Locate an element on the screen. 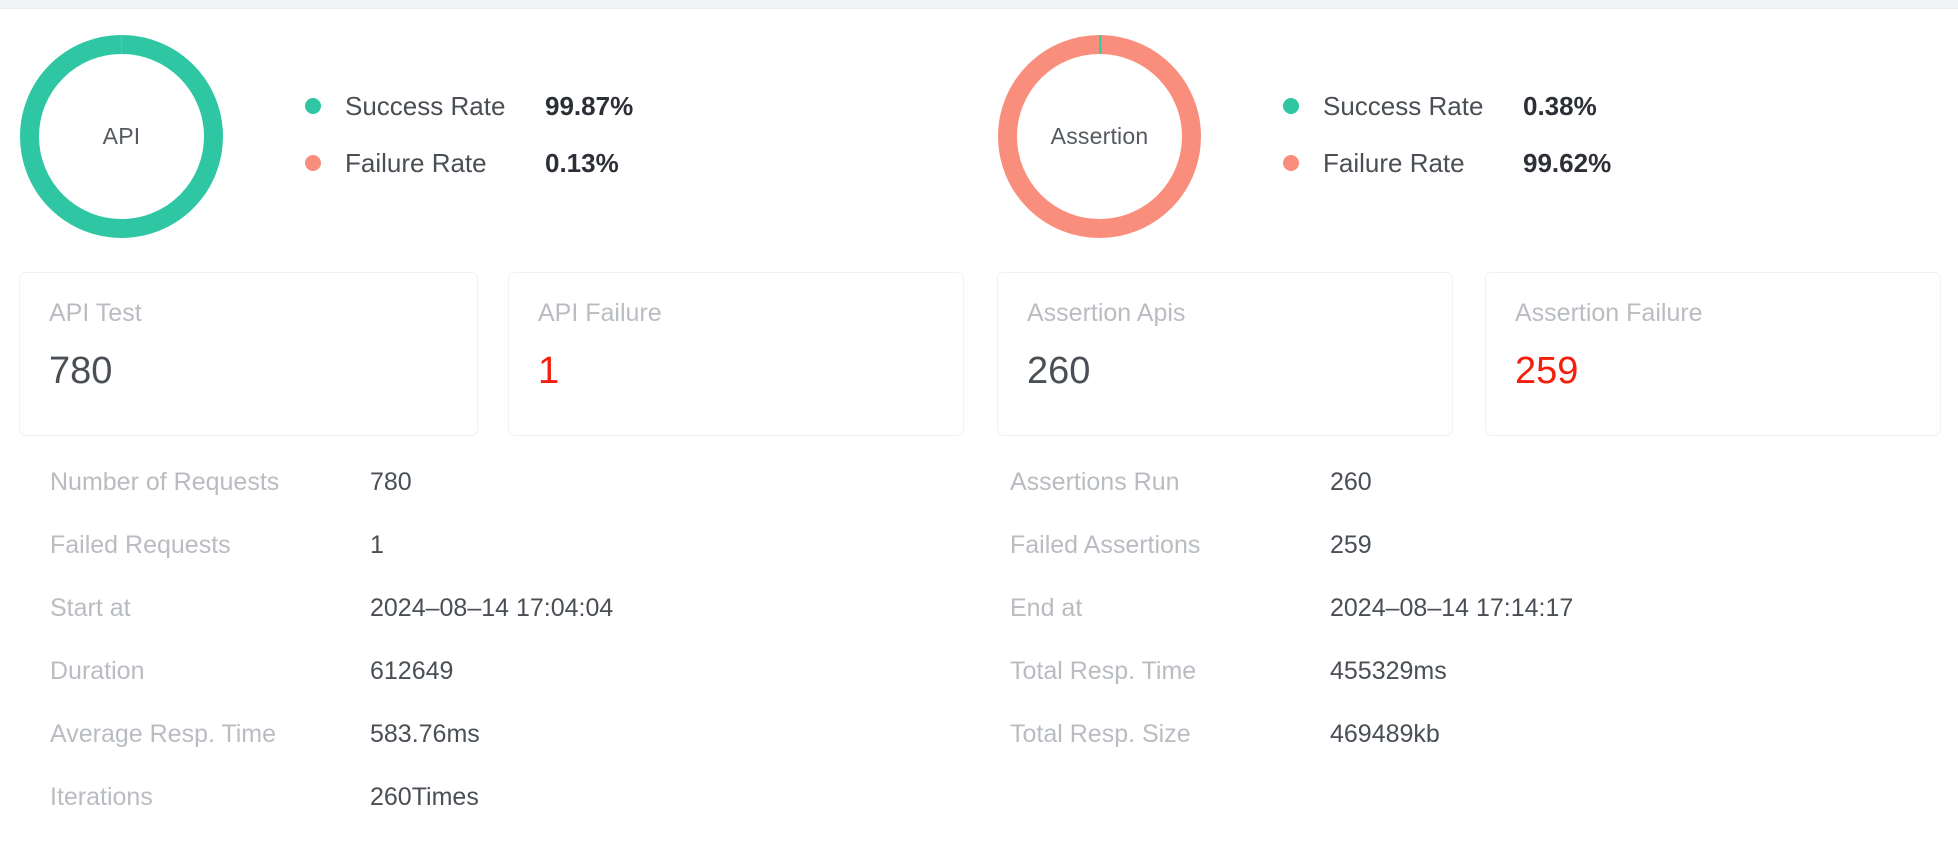 This screenshot has width=1958, height=864. stat-card-assertion-failure: Assertion Failure 259 is located at coordinates (1713, 354).